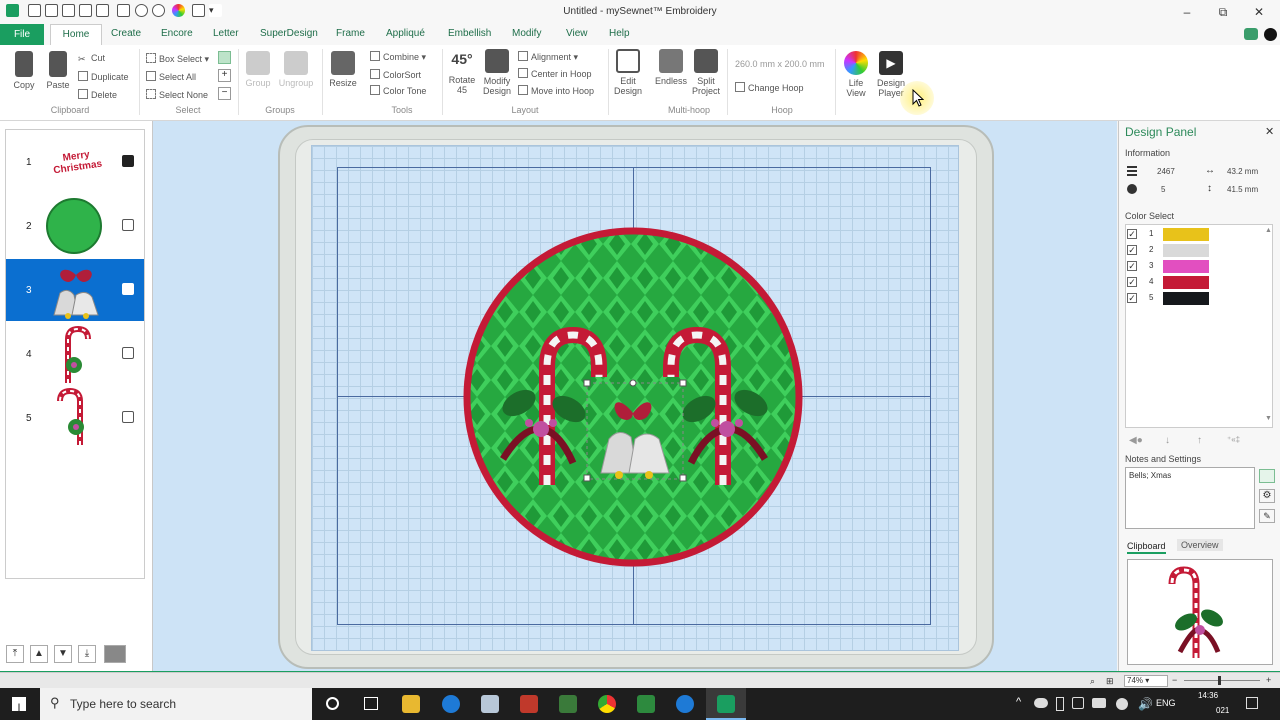  What do you see at coordinates (1268, 680) in the screenshot?
I see `zoom-in-icon: +` at bounding box center [1268, 680].